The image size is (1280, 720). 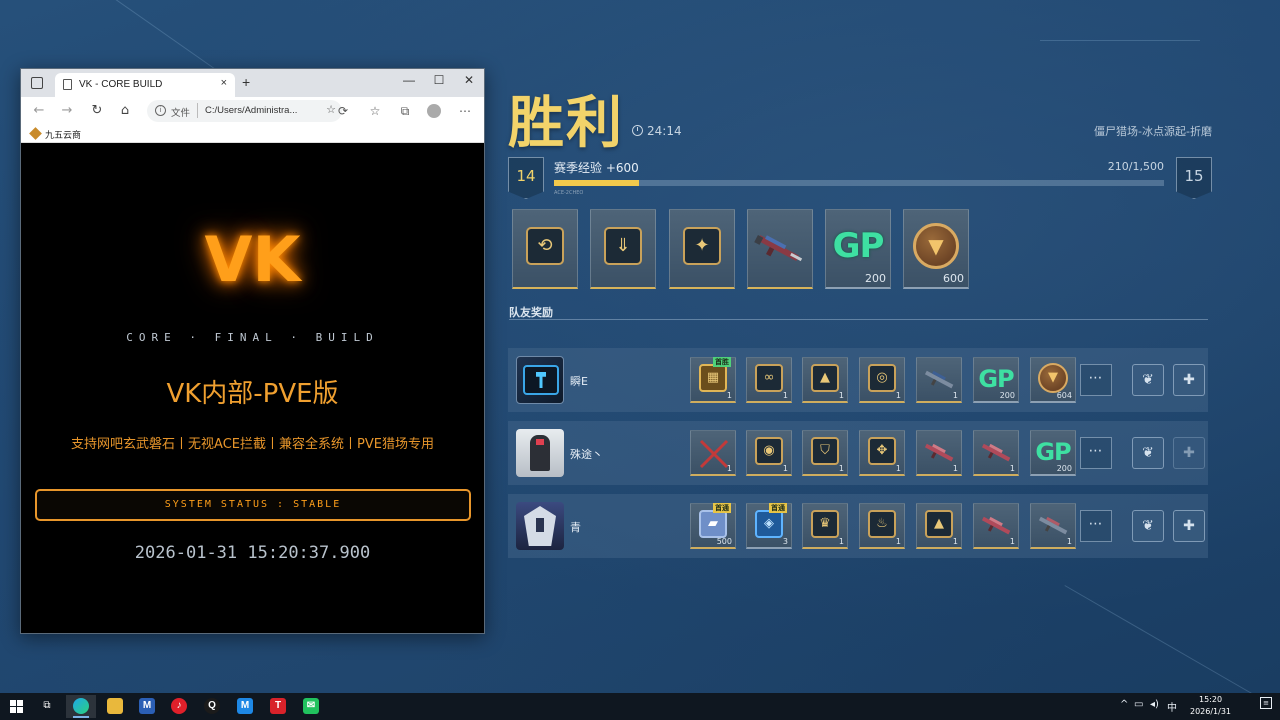 I want to click on first-clear-tag: 首通, so click(x=722, y=508).